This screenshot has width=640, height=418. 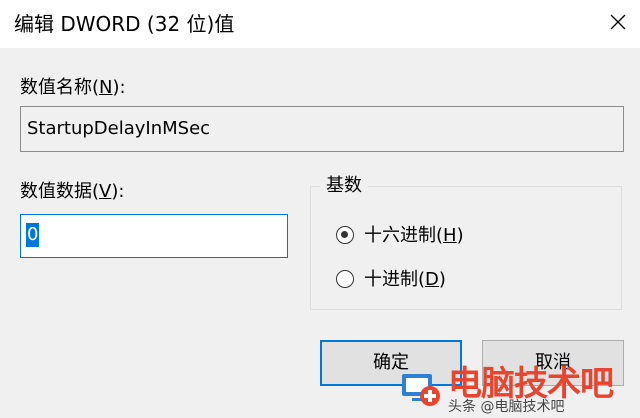 What do you see at coordinates (520, 390) in the screenshot?
I see `watermark: 电脑技术吧 头条 @电脑技术吧` at bounding box center [520, 390].